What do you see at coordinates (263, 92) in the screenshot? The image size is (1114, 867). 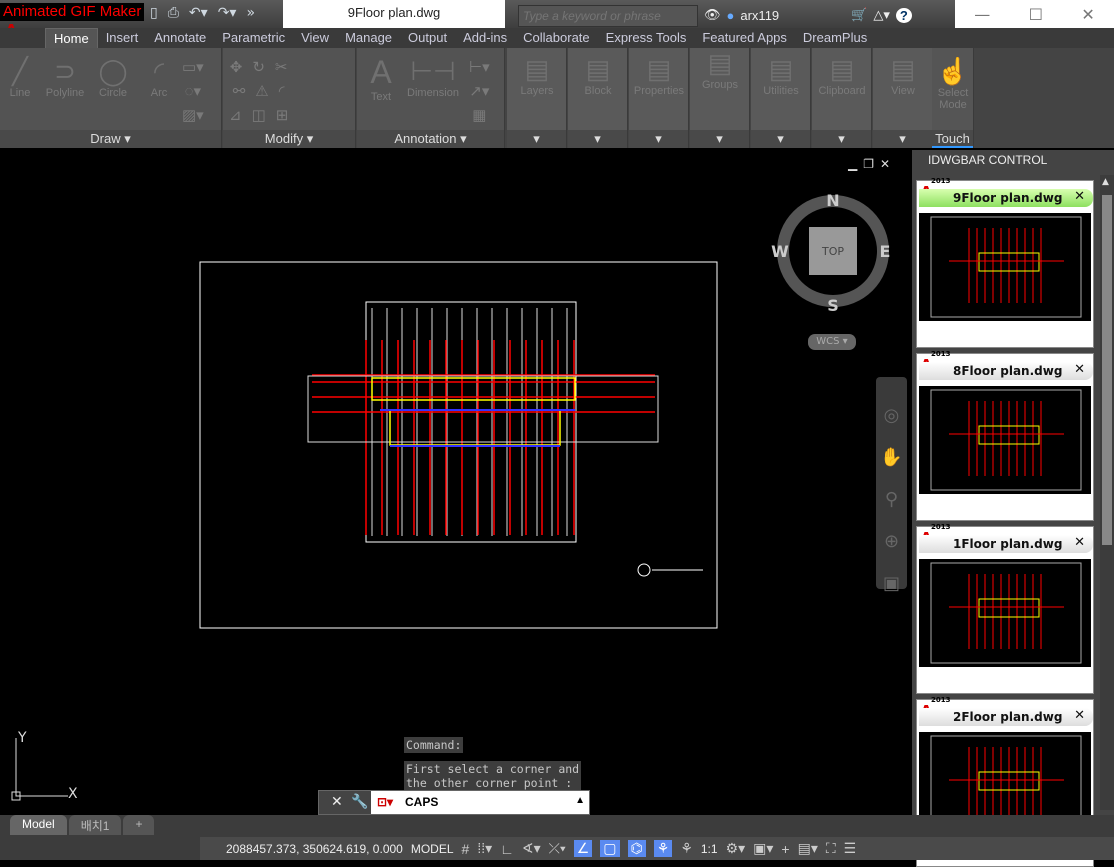 I see `modify-tools: ✥↻✂ ⚯⚠◜ ⊿◫⊞` at bounding box center [263, 92].